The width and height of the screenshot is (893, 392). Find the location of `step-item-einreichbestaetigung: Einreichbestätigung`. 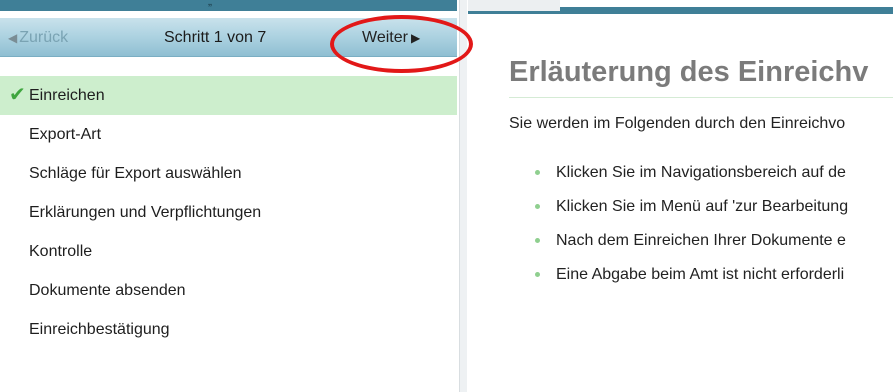

step-item-einreichbestaetigung: Einreichbestätigung is located at coordinates (228, 329).